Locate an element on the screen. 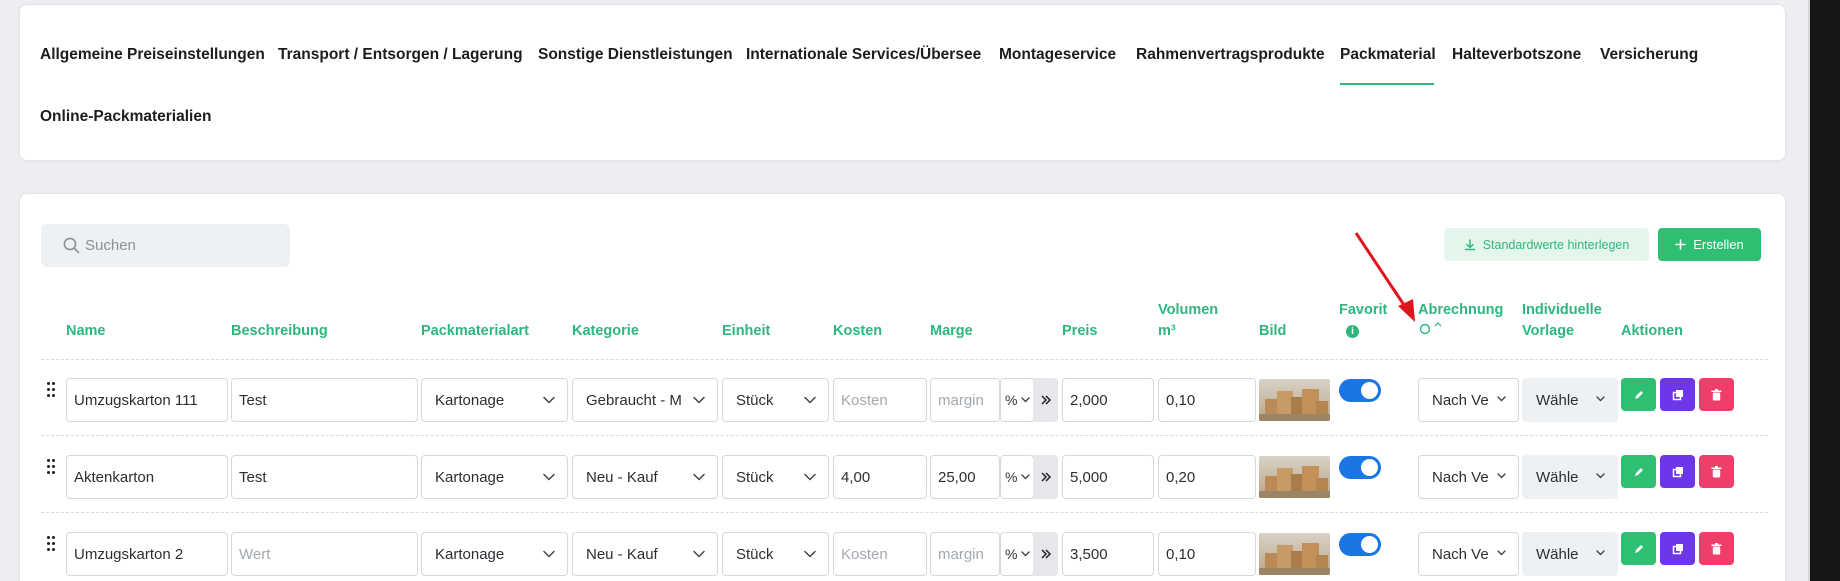 This screenshot has height=581, width=1840. col-header-volumen: Volumen is located at coordinates (1188, 310).